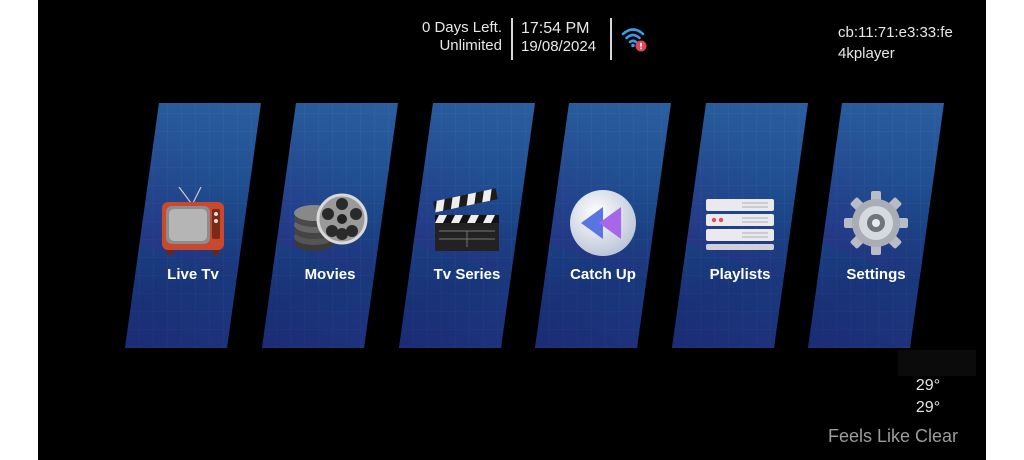  Describe the element at coordinates (876, 222) in the screenshot. I see `gear-icon` at that location.